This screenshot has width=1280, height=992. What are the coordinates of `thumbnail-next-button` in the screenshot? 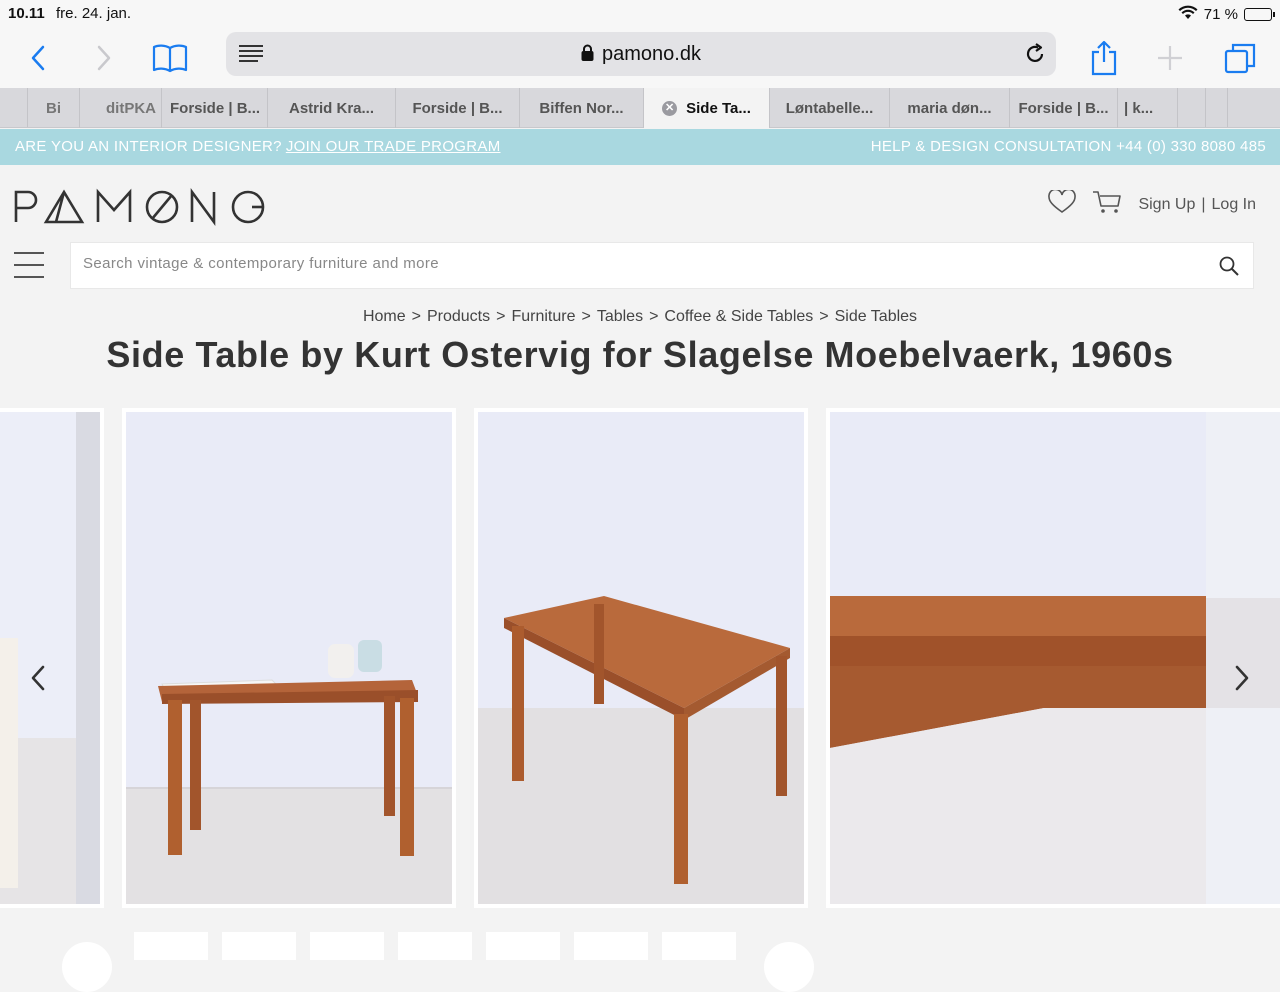 It's located at (789, 967).